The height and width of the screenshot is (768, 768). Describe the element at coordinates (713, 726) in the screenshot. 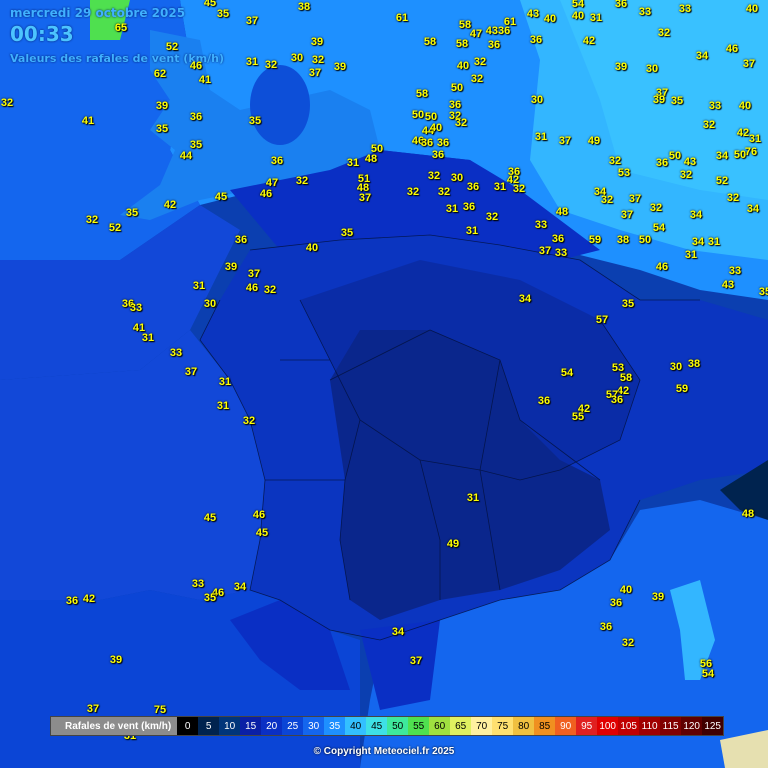

I see `legend-swatch: 125` at that location.